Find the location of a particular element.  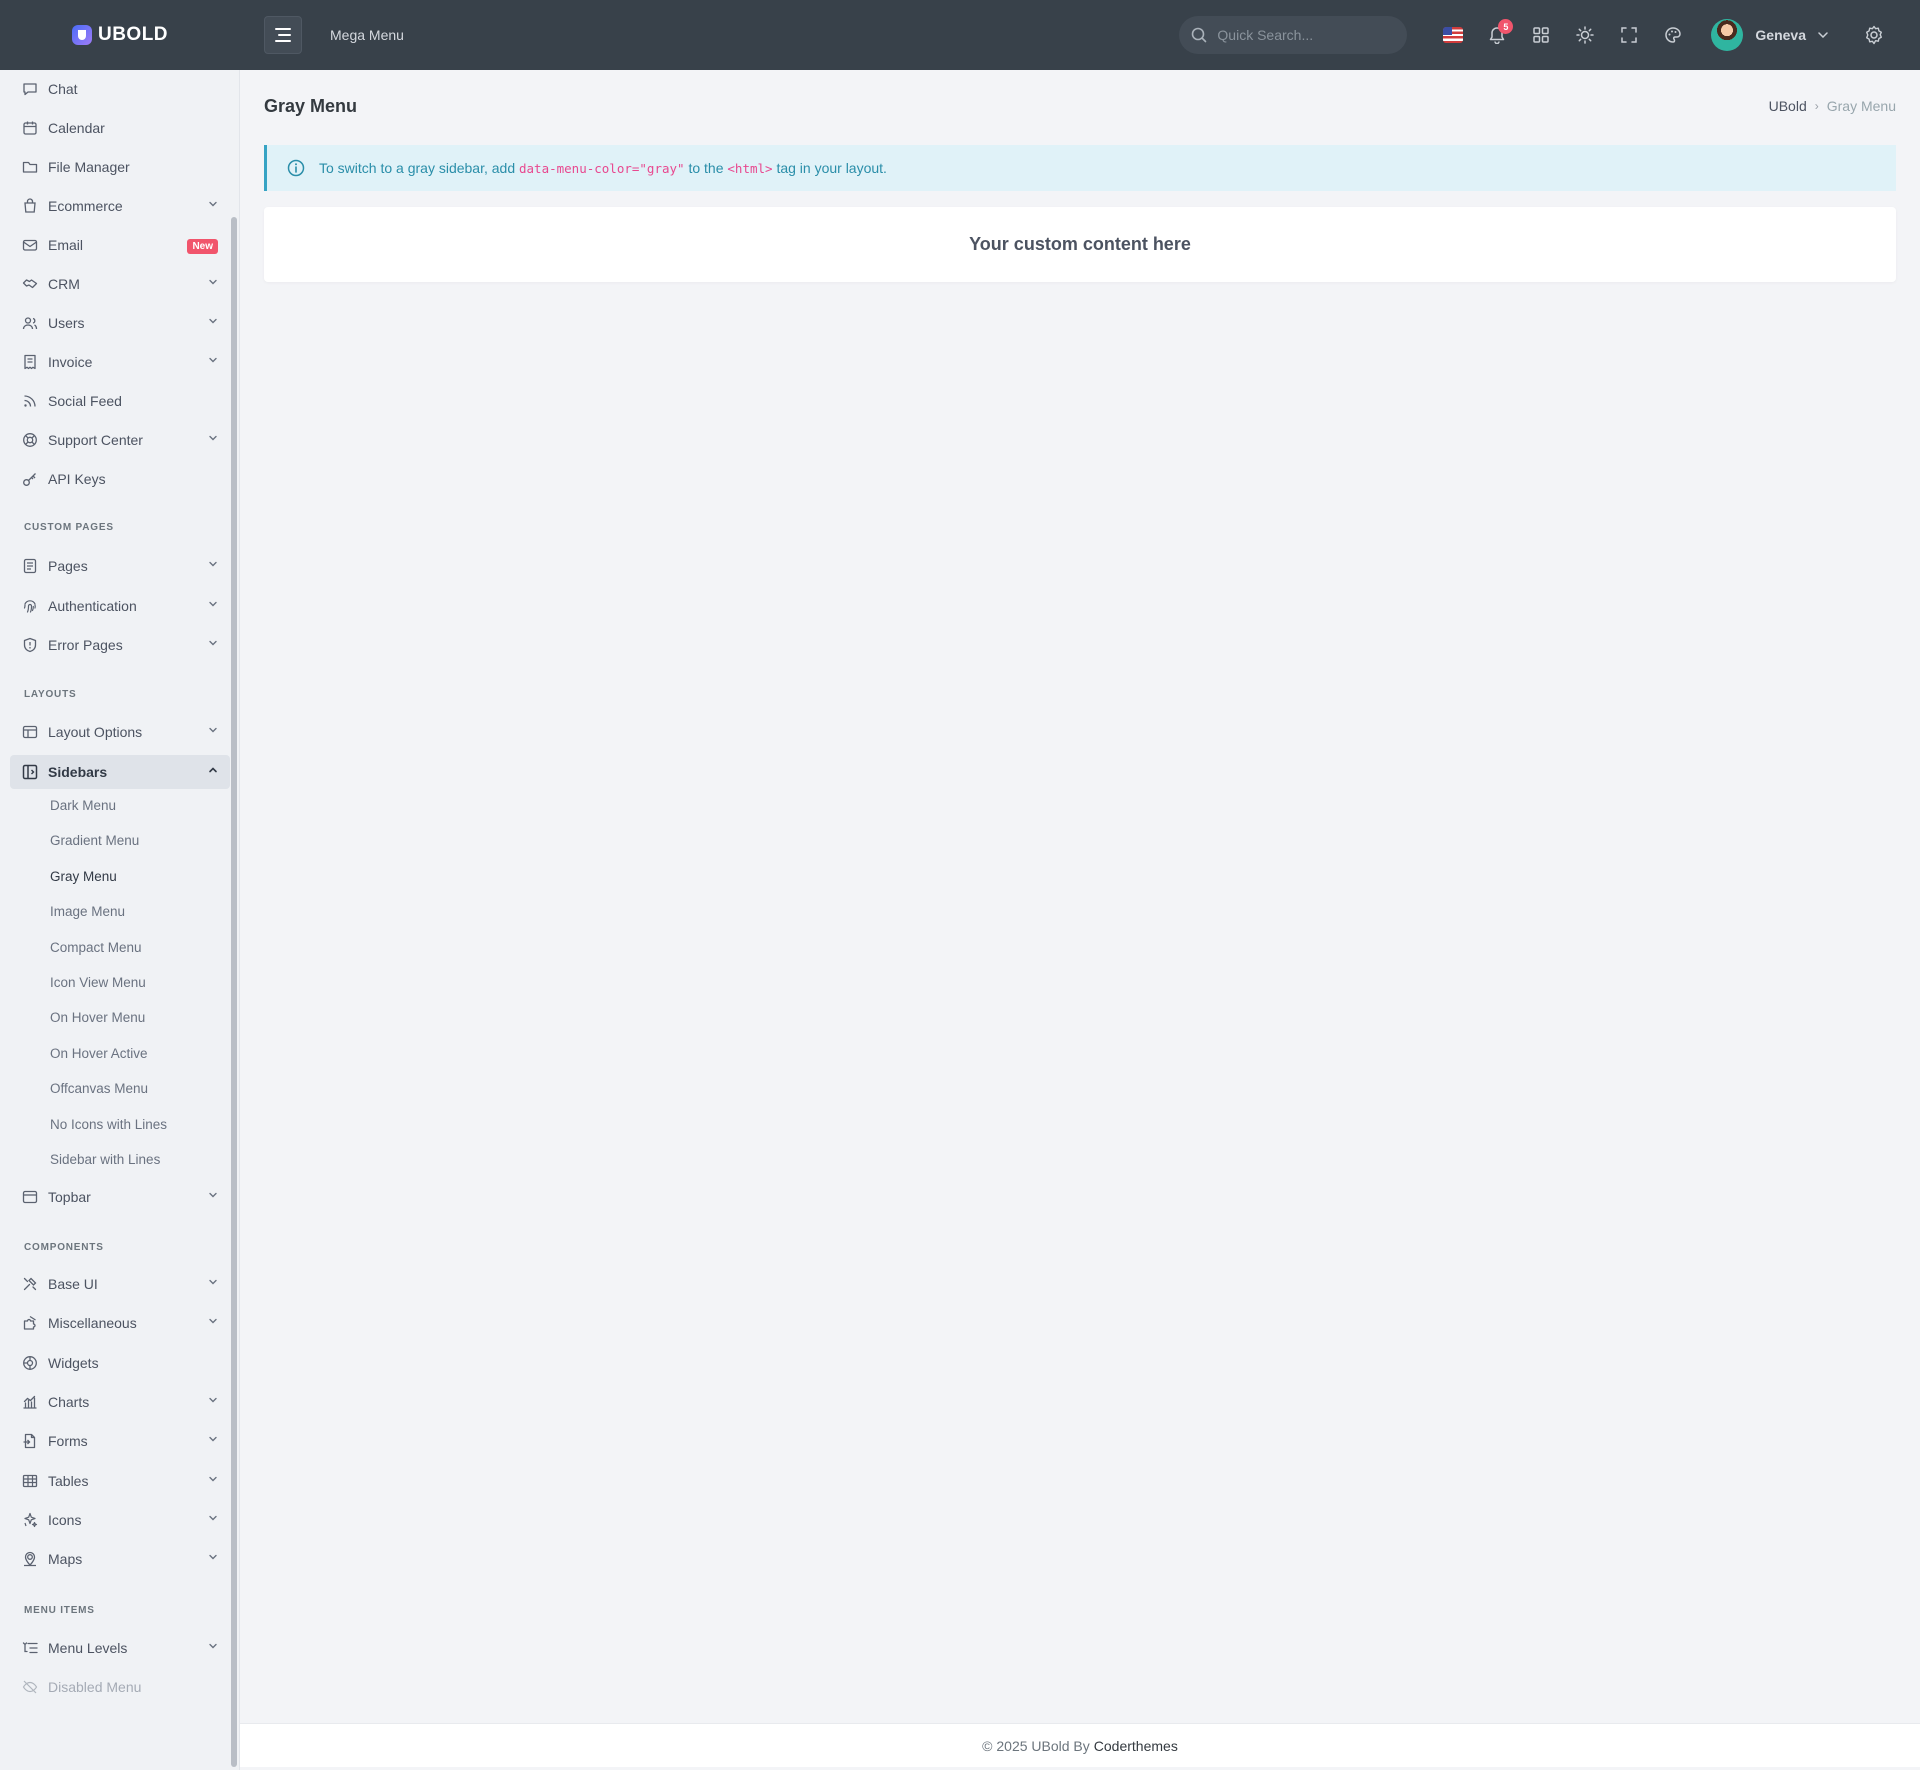

footer-brand-link: Coderthemes is located at coordinates (1136, 1746).